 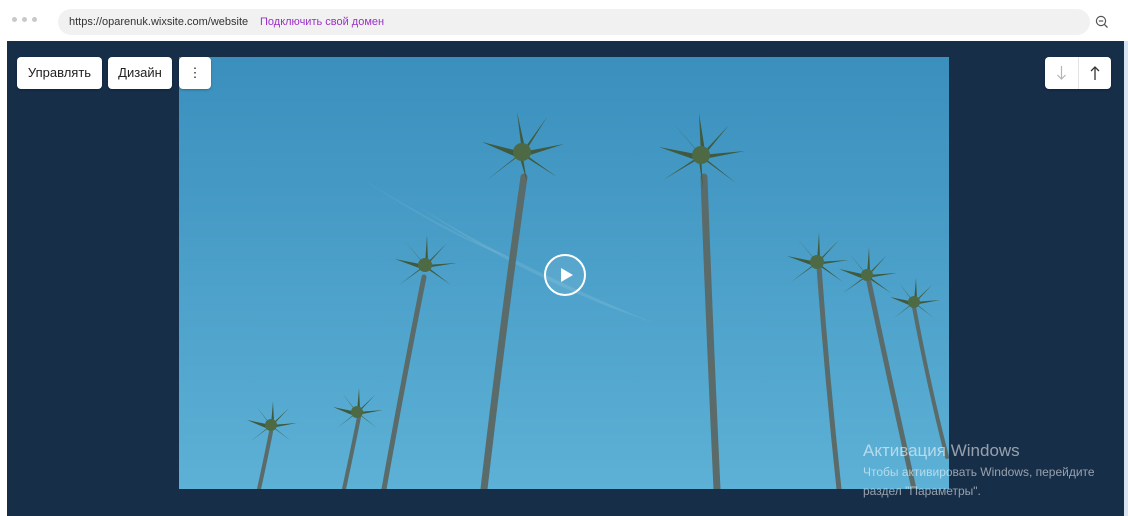 What do you see at coordinates (922, 491) in the screenshot?
I see `windows-activation-text-2: раздел "Параметры".` at bounding box center [922, 491].